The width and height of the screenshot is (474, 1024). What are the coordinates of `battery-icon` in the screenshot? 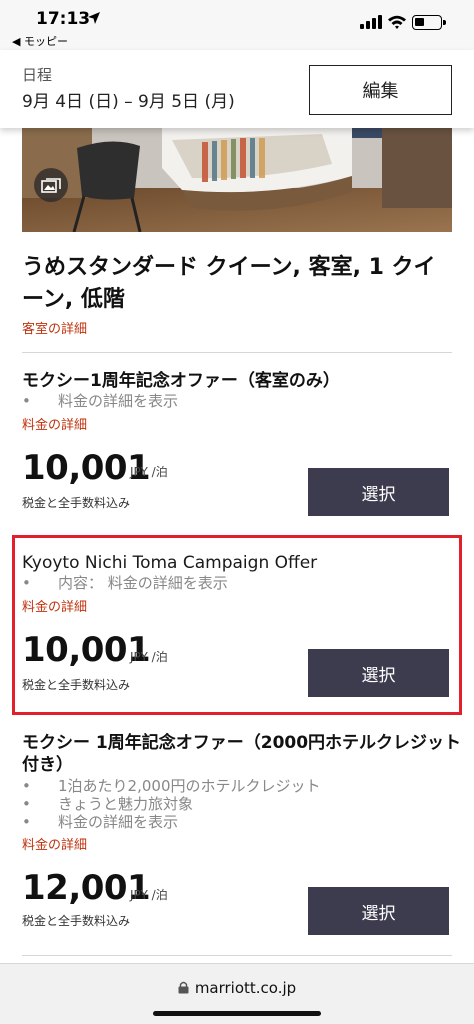 It's located at (429, 22).